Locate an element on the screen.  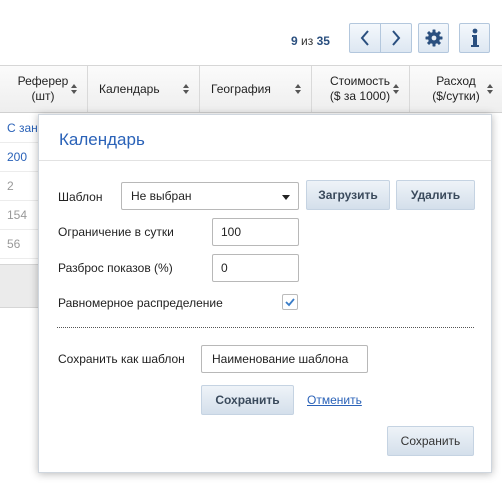
uniform-distribution-checkbox is located at coordinates (290, 302).